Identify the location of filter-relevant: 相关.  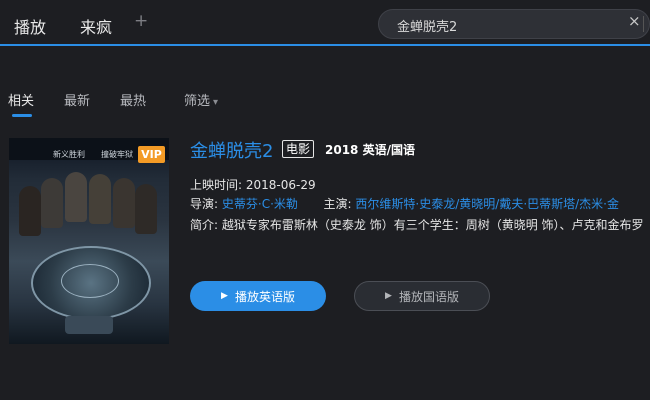
(21, 99).